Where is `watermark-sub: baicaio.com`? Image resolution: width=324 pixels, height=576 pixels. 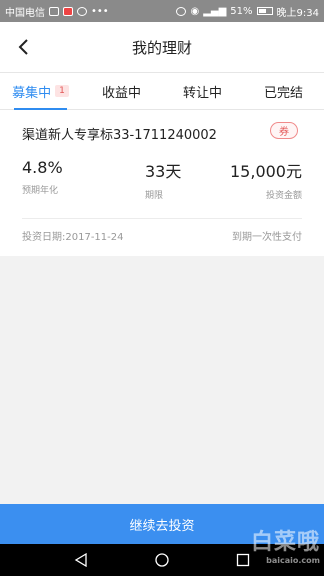 watermark-sub: baicaio.com is located at coordinates (293, 560).